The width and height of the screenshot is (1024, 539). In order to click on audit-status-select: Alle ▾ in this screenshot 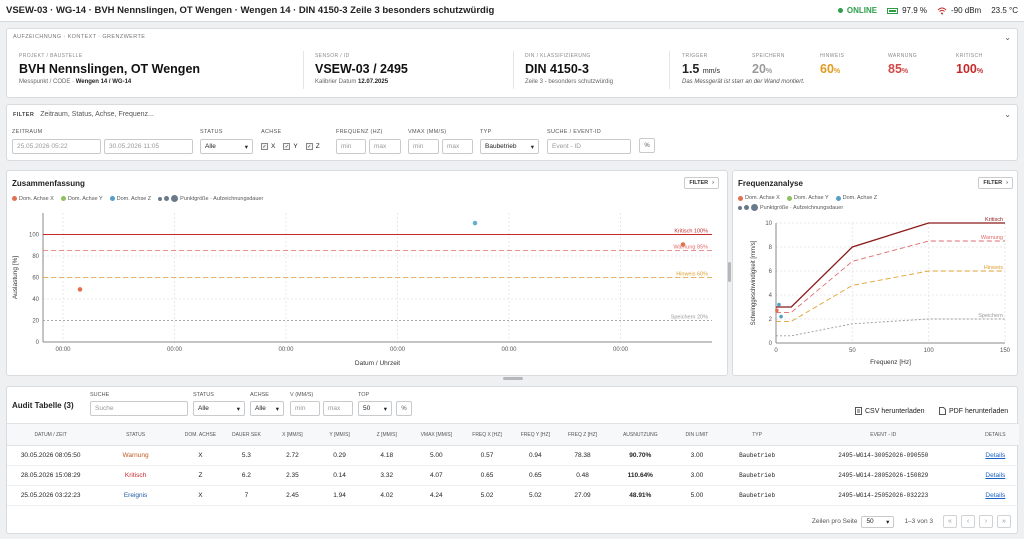, I will do `click(219, 408)`.